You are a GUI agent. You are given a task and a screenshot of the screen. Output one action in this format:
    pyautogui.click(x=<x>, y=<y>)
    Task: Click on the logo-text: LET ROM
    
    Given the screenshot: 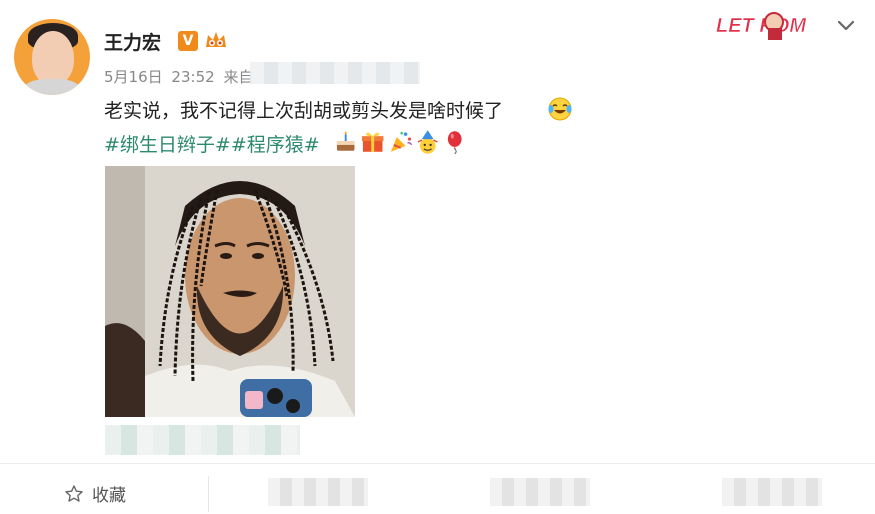 What is the action you would take?
    pyautogui.click(x=761, y=26)
    